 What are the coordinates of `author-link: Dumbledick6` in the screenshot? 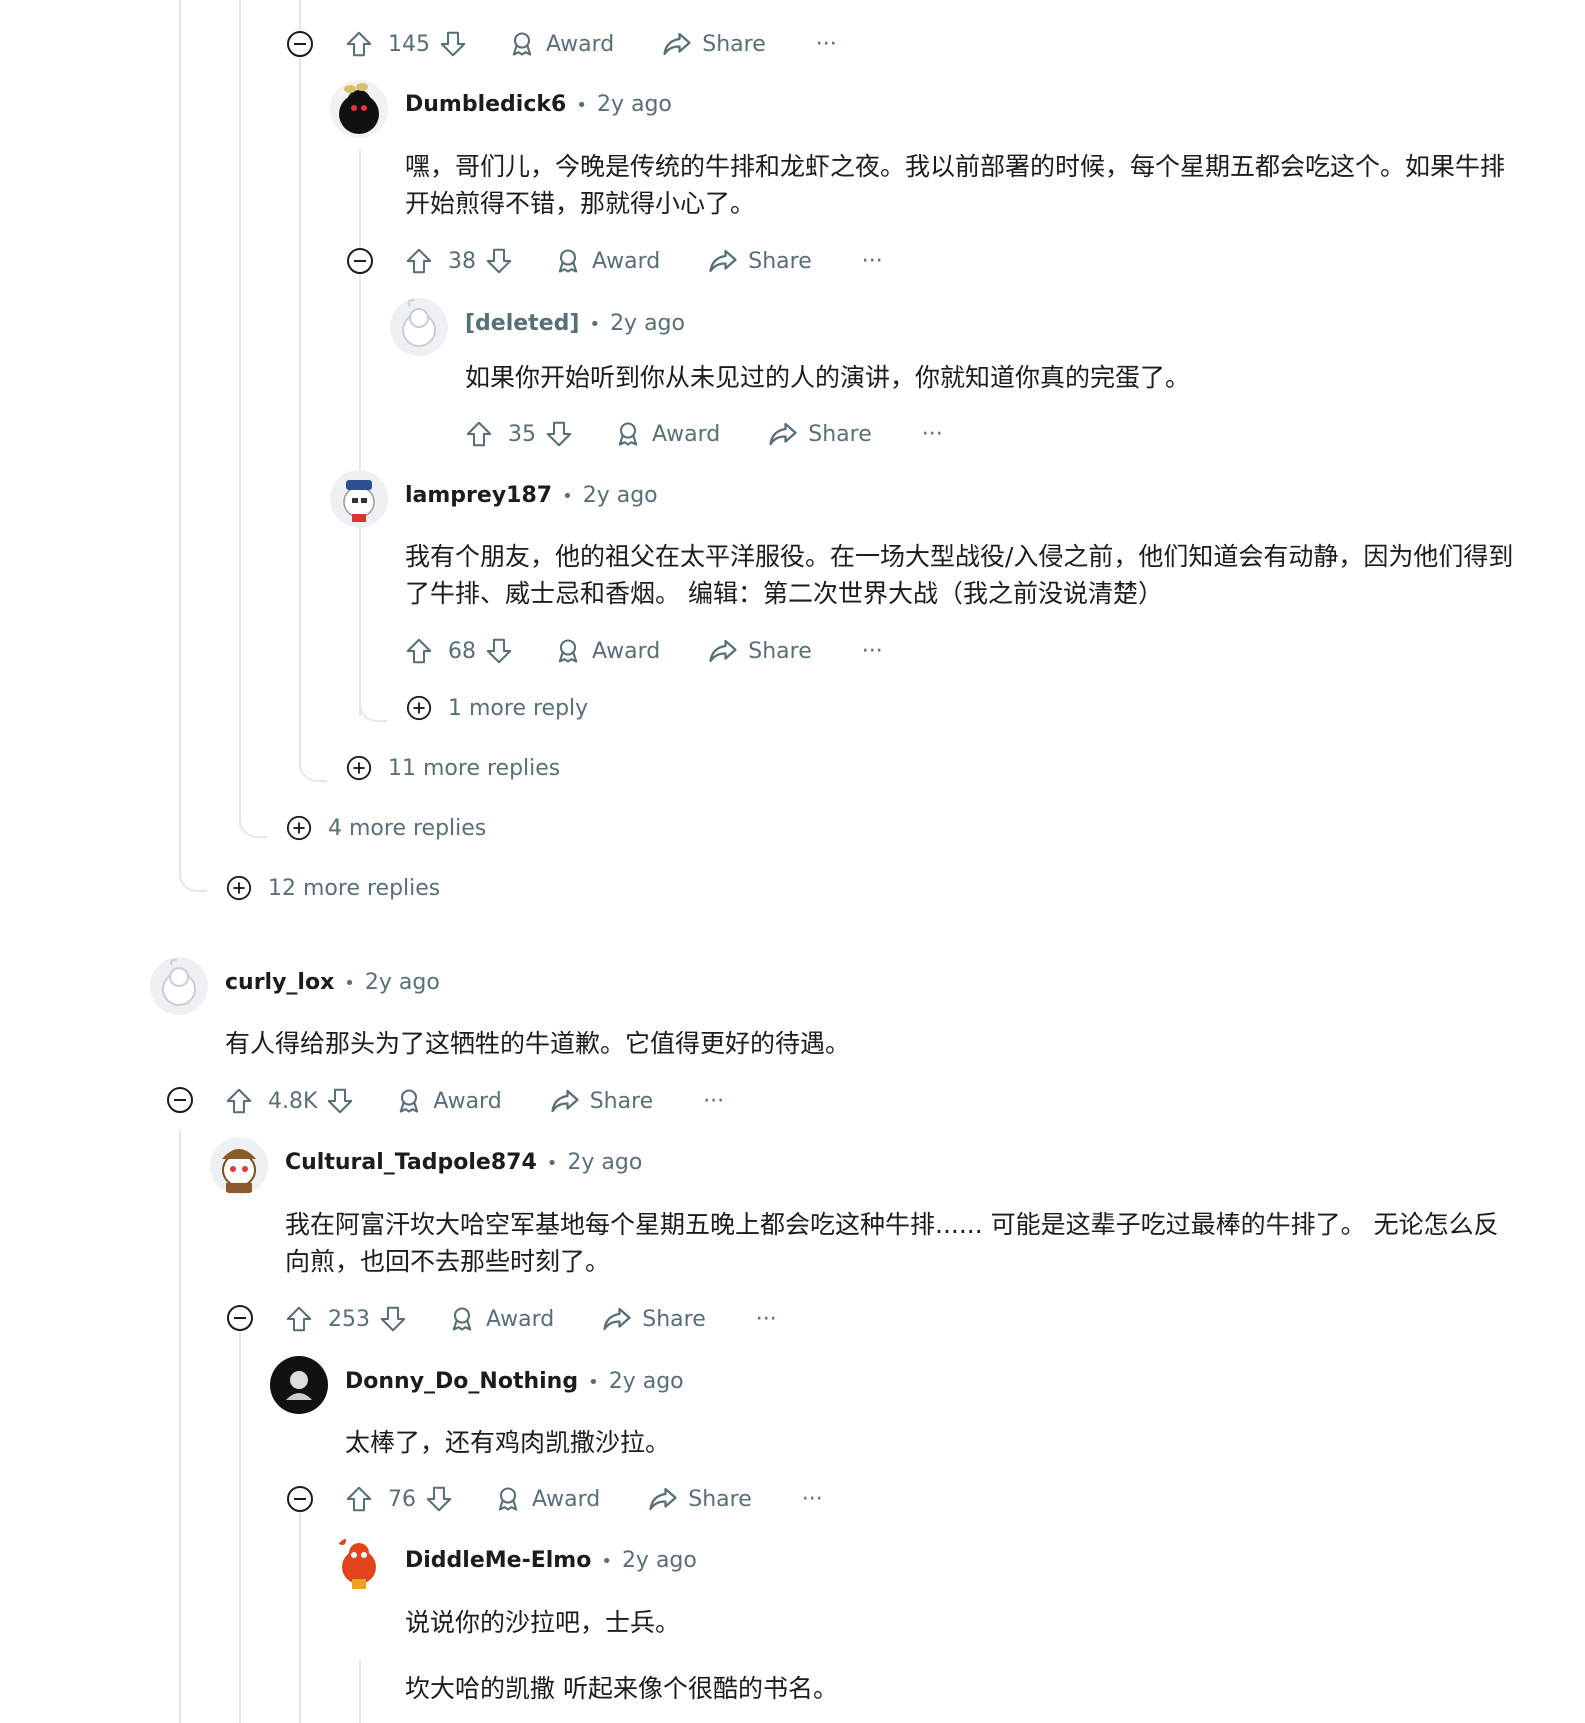 It's located at (485, 104).